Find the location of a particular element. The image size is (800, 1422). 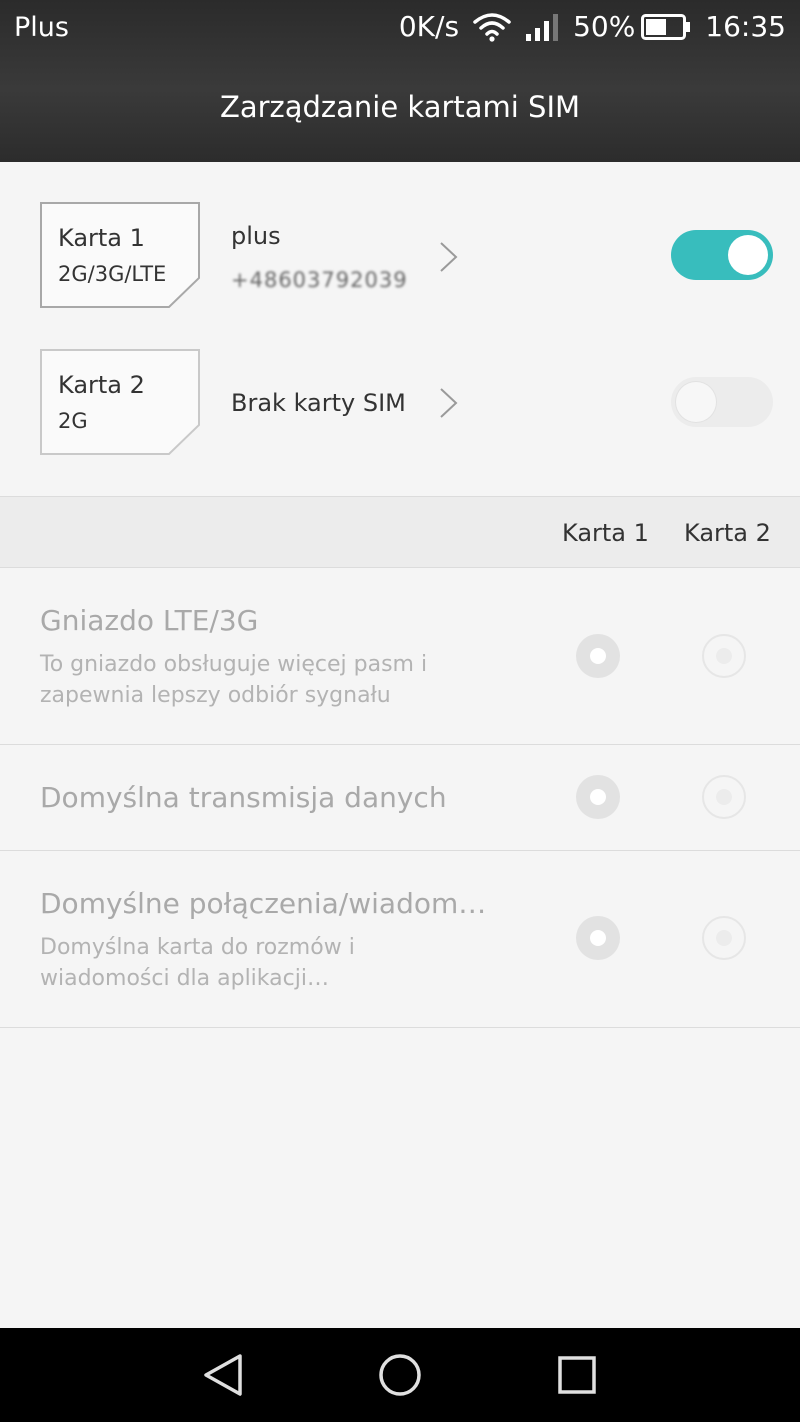

sim-network: 2G is located at coordinates (73, 421).